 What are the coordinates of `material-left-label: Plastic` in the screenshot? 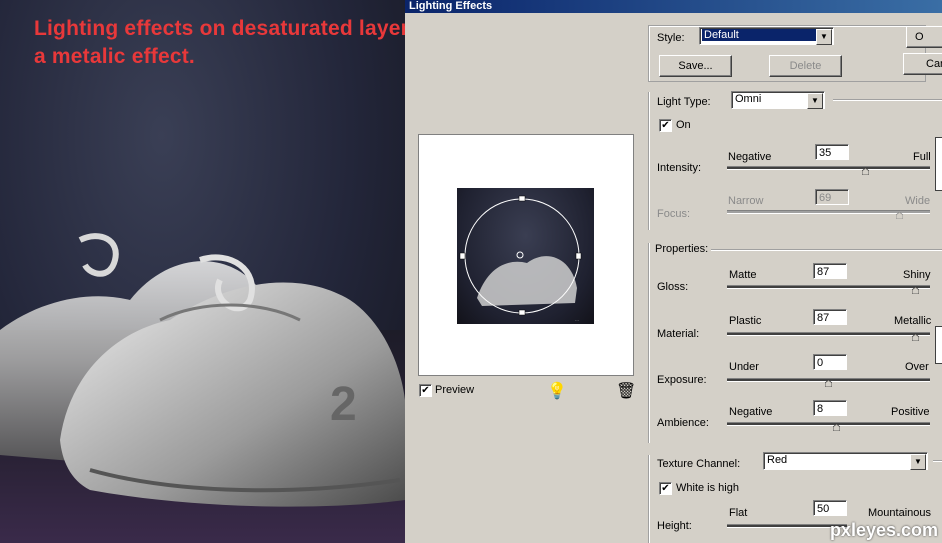 It's located at (745, 321).